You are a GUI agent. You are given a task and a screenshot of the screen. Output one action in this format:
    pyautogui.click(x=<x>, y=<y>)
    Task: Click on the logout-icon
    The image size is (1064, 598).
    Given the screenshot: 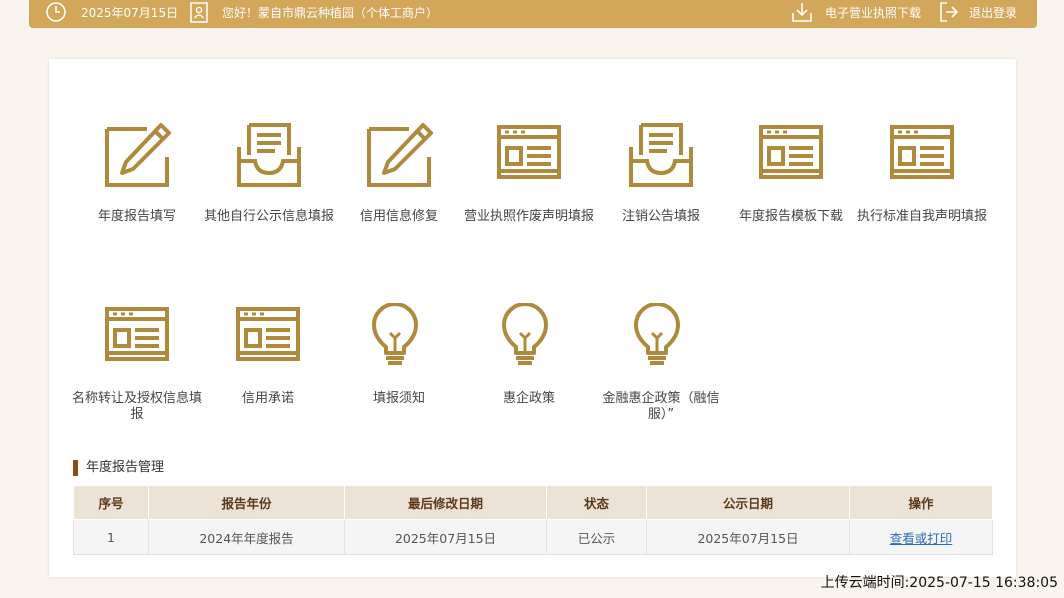 What is the action you would take?
    pyautogui.click(x=949, y=12)
    